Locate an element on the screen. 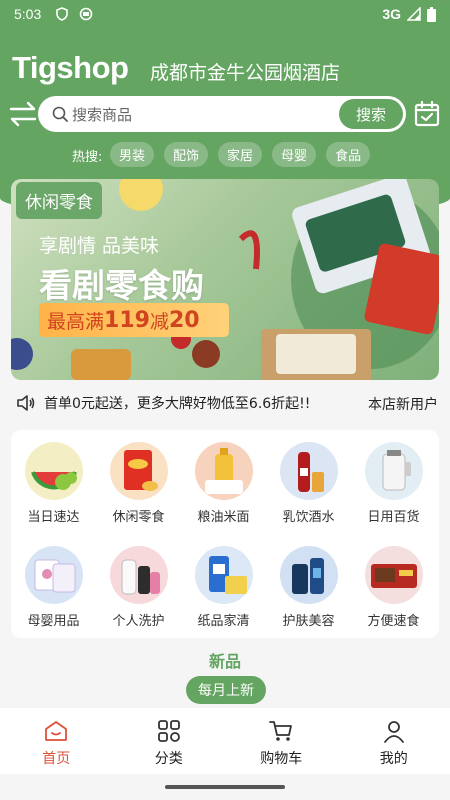 This screenshot has width=450, height=800. banner-promo: 最高满 119 减 20 is located at coordinates (134, 320).